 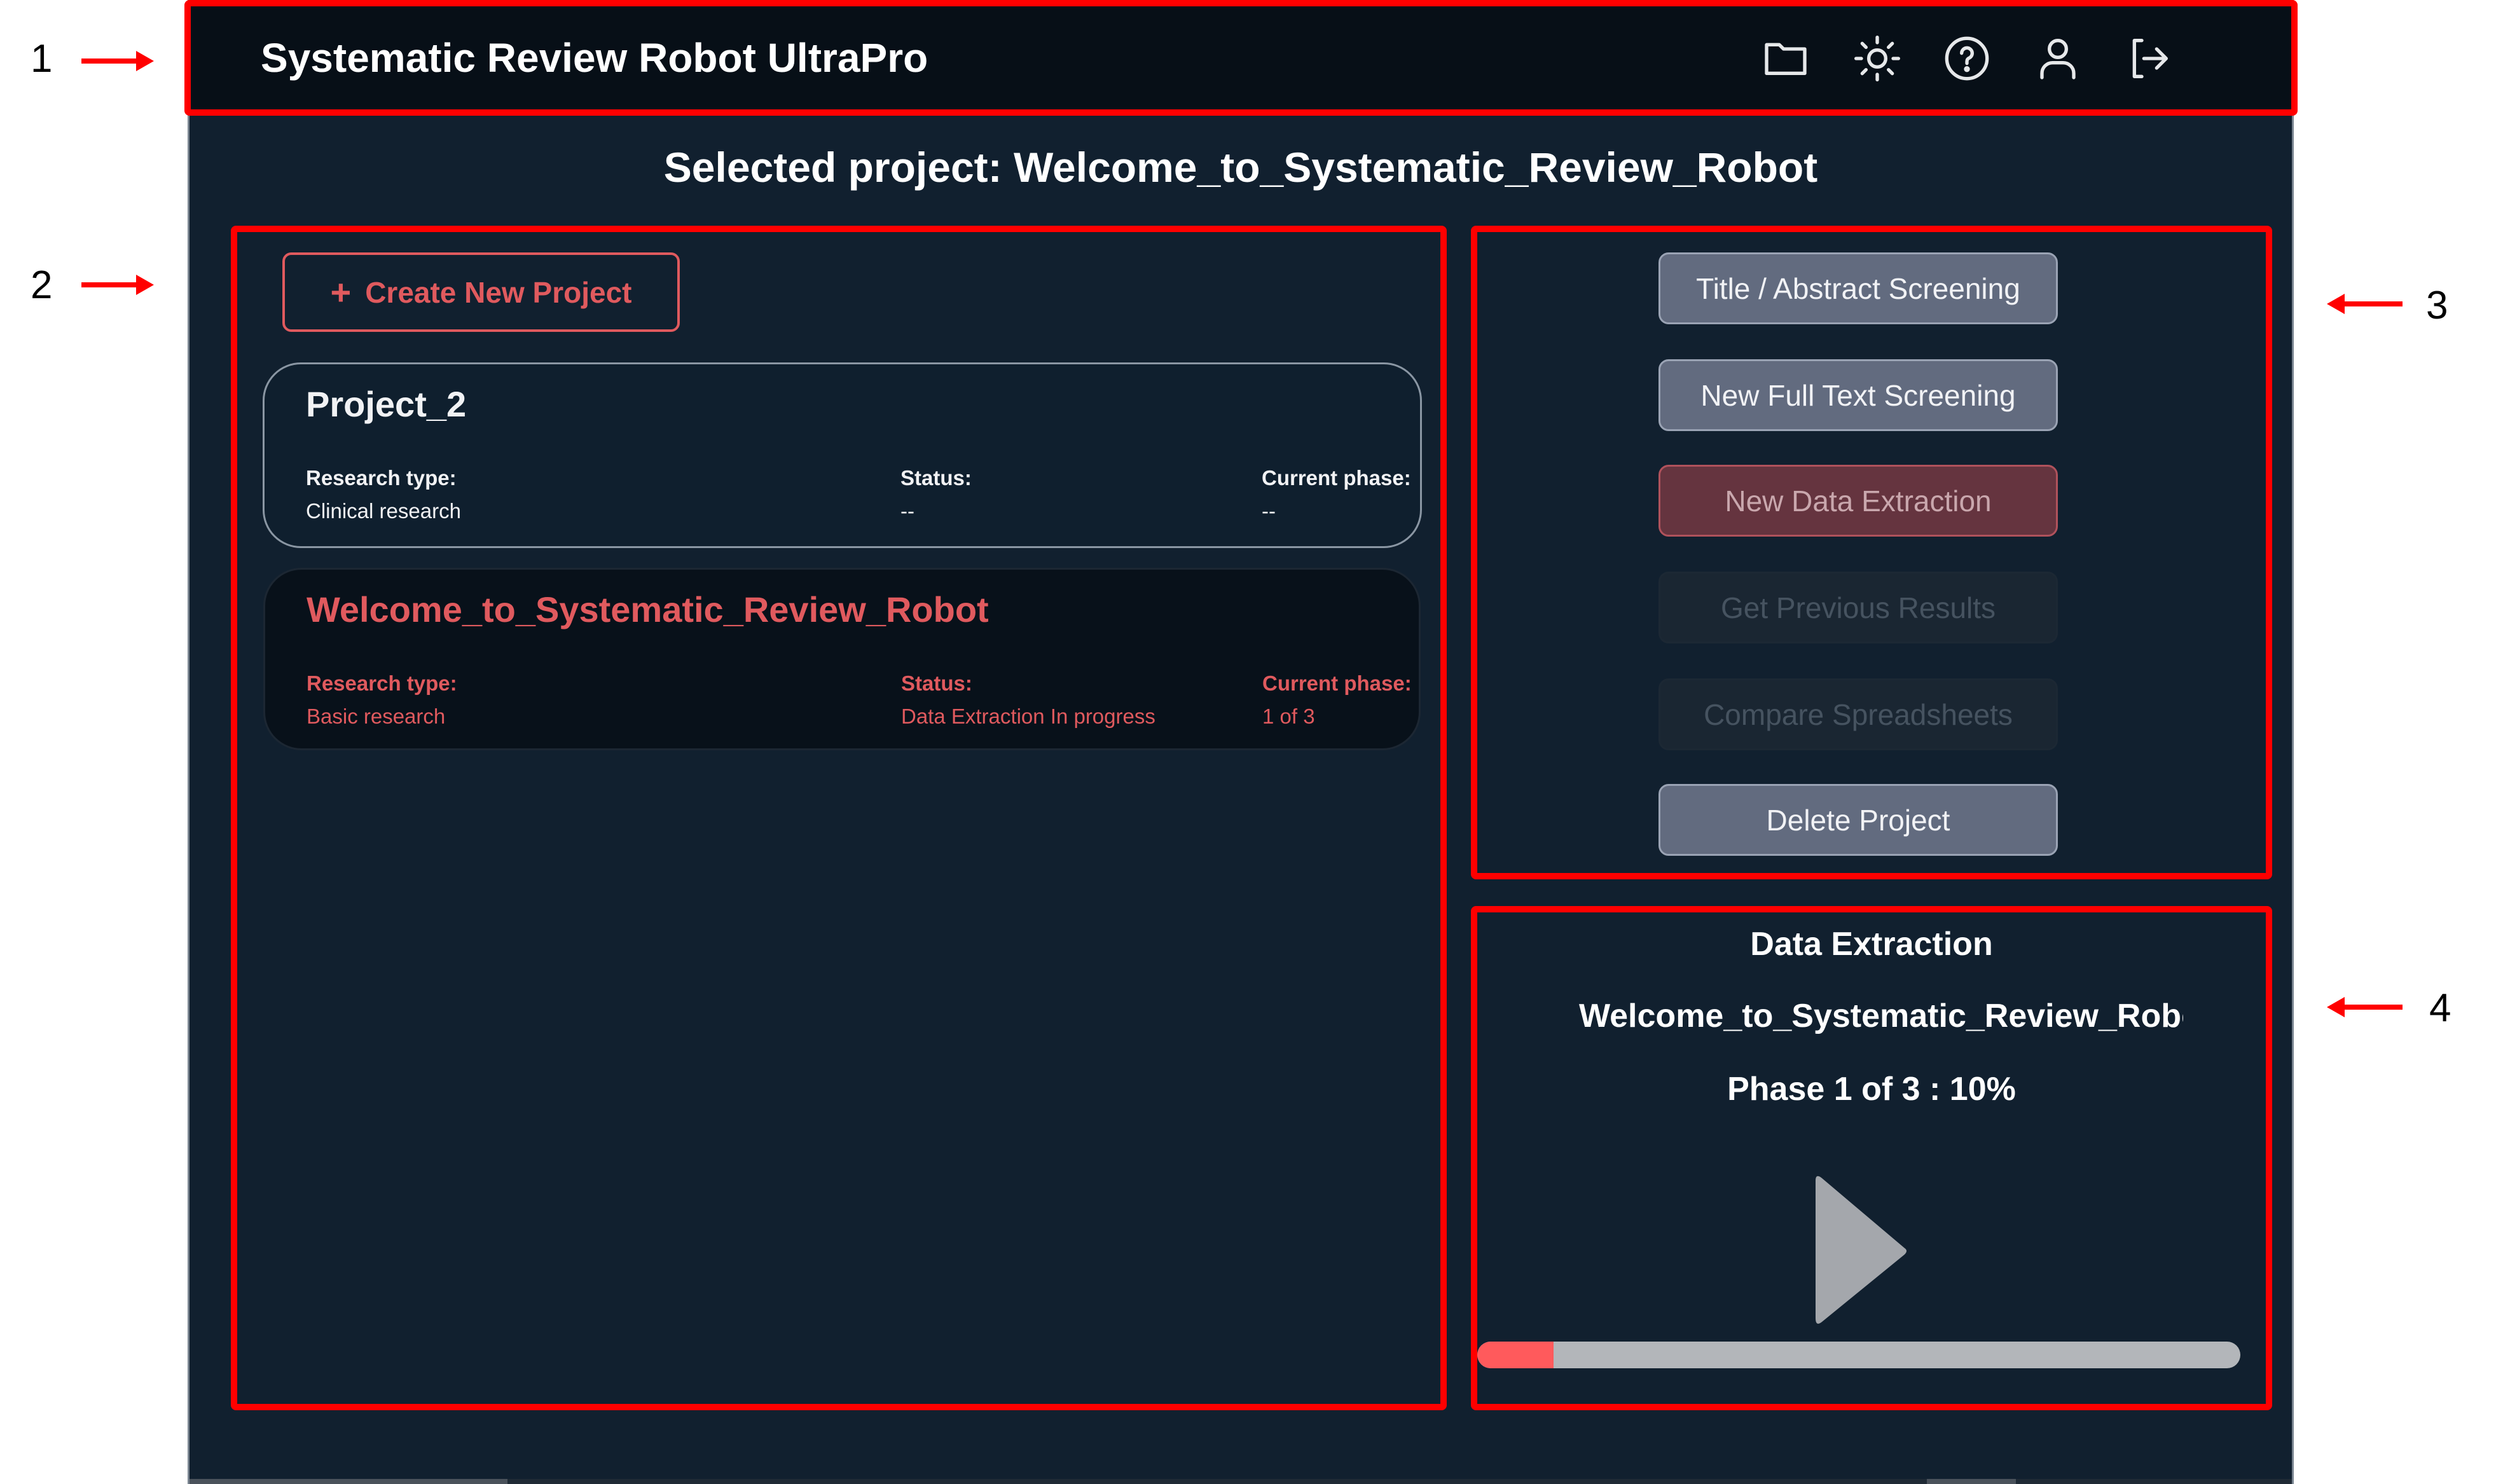 I want to click on title-abstract-screening-button: Title / Abstract Screening, so click(x=1858, y=288).